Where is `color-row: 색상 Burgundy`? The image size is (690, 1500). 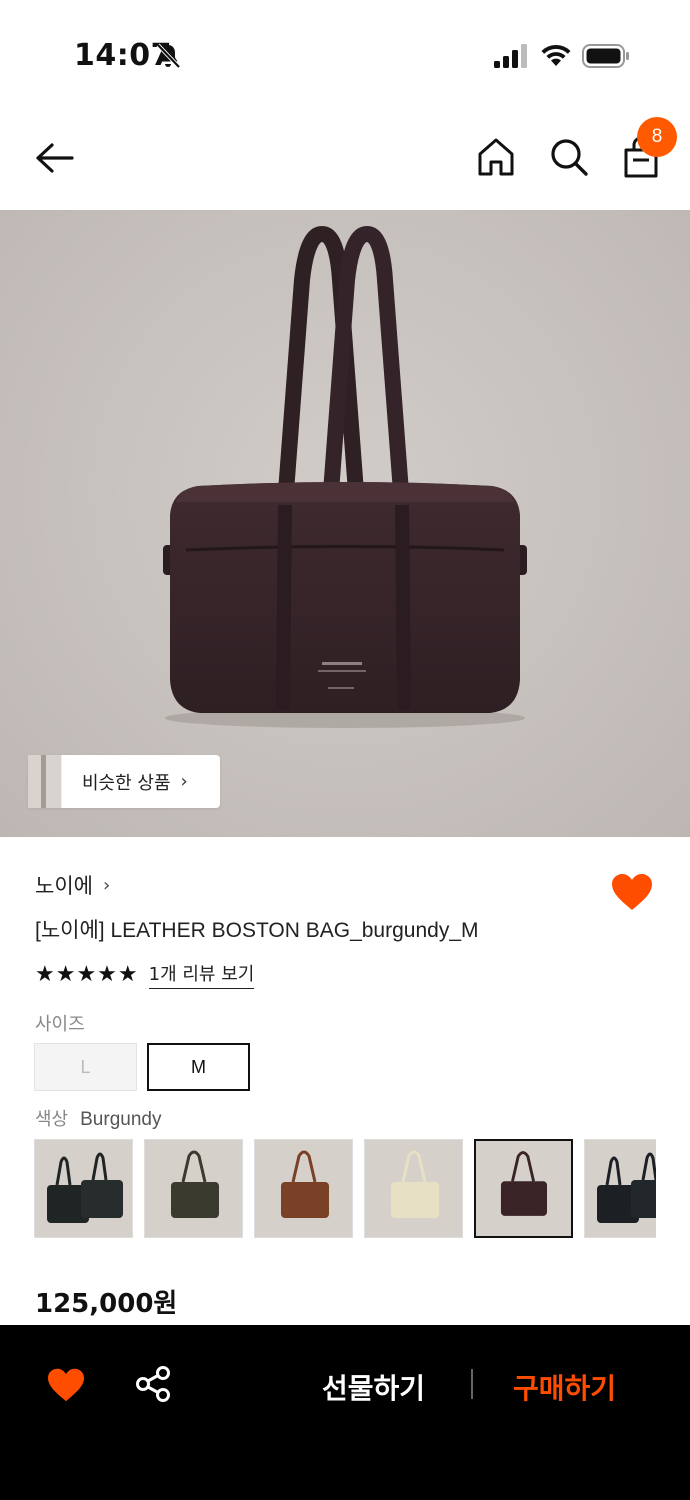
color-row: 색상 Burgundy is located at coordinates (98, 1118).